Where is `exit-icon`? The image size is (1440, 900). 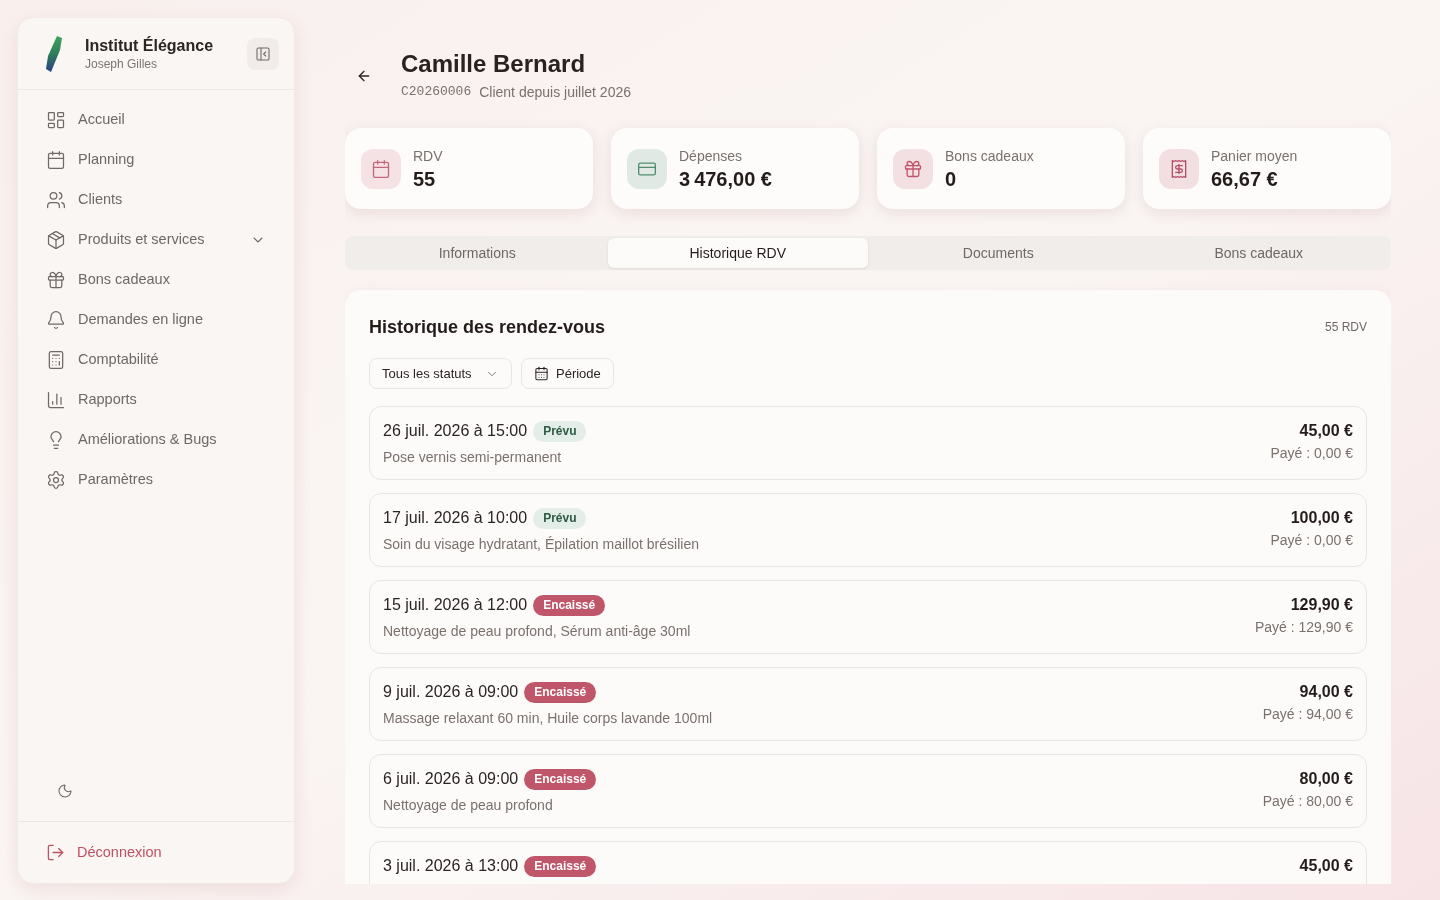 exit-icon is located at coordinates (55, 852).